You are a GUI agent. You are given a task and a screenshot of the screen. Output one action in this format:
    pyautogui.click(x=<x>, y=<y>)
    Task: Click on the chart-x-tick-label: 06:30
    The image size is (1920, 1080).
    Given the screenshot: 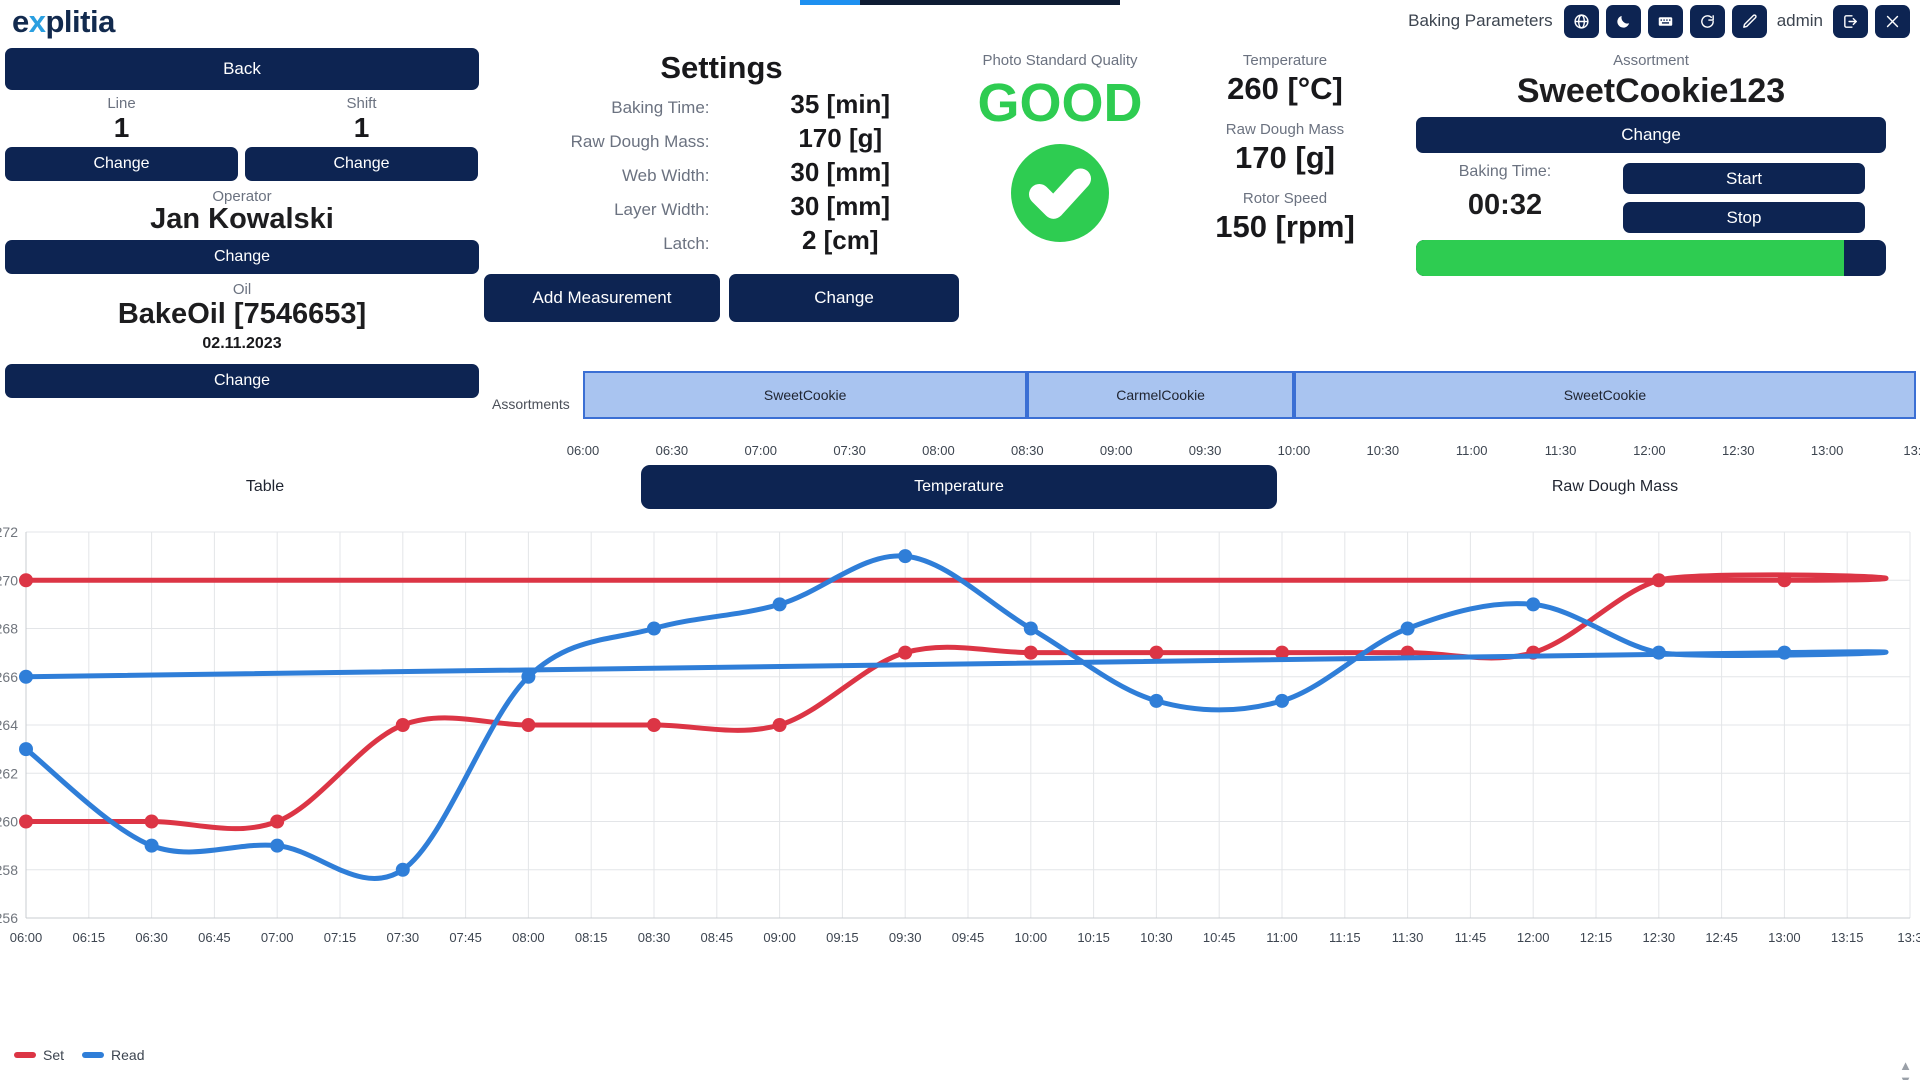 What is the action you would take?
    pyautogui.click(x=151, y=937)
    